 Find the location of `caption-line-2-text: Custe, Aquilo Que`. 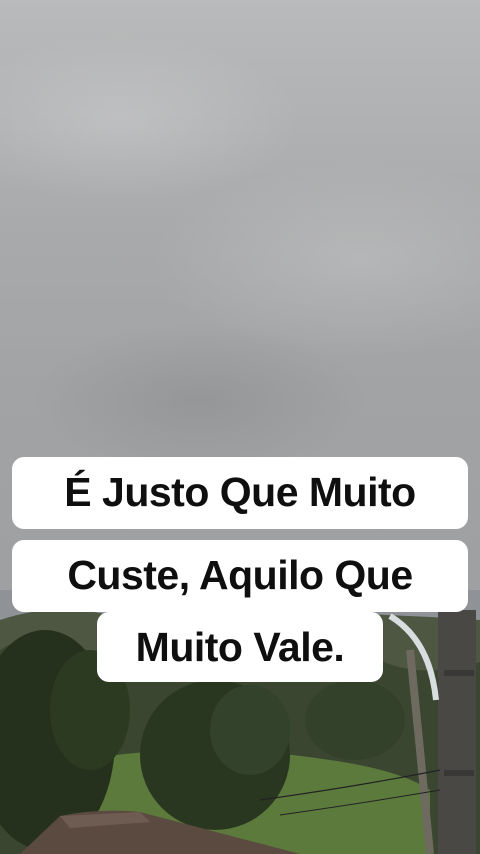

caption-line-2-text: Custe, Aquilo Que is located at coordinates (240, 575).